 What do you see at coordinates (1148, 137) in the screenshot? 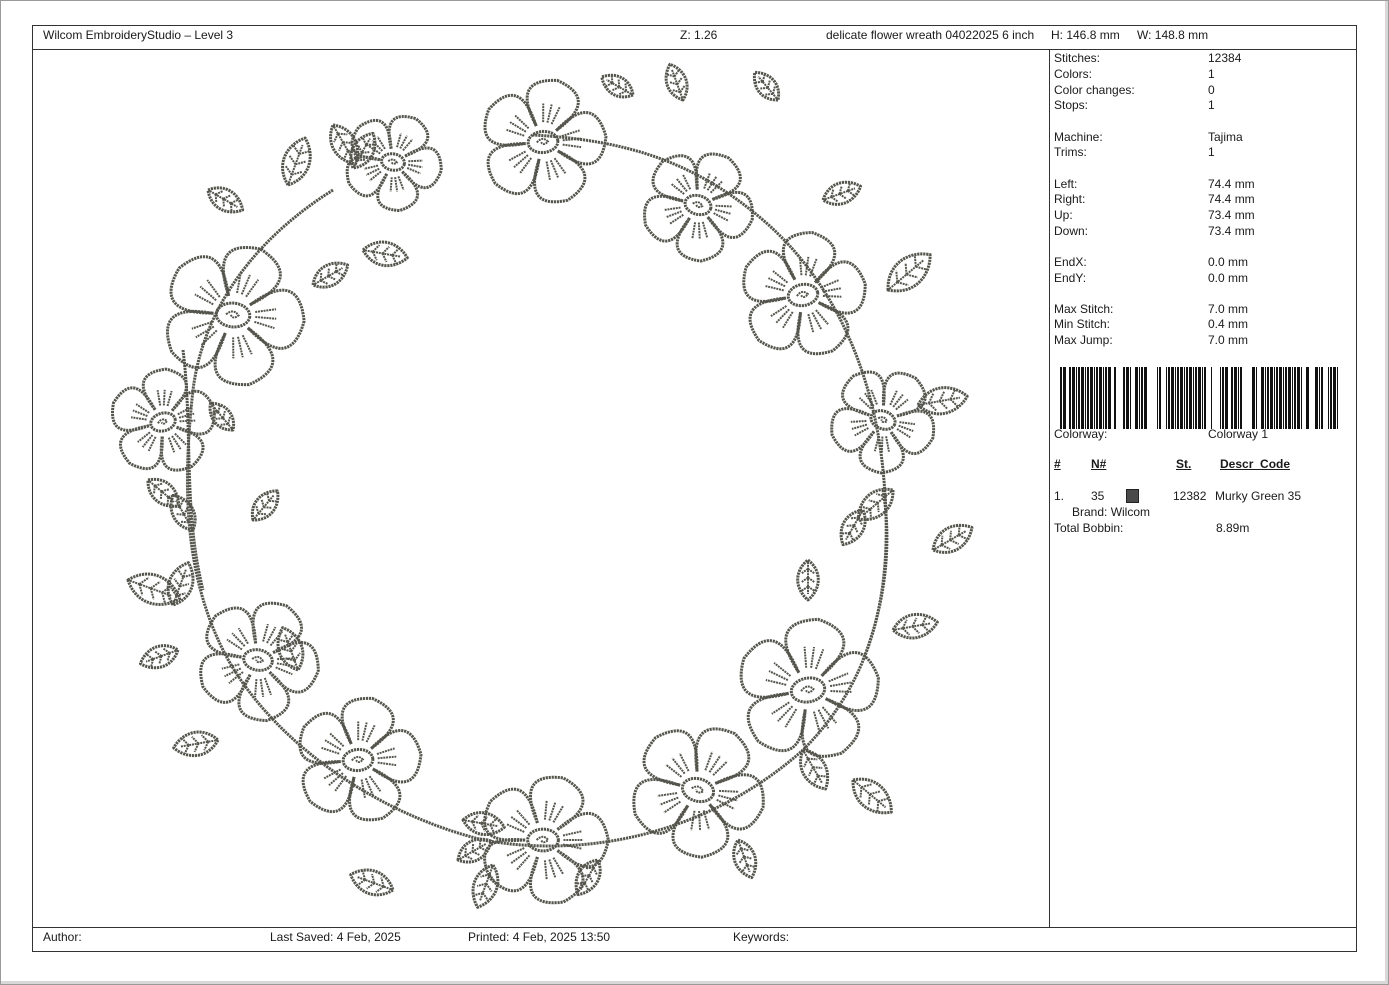
I see `machine-row: Machine: Tajima` at bounding box center [1148, 137].